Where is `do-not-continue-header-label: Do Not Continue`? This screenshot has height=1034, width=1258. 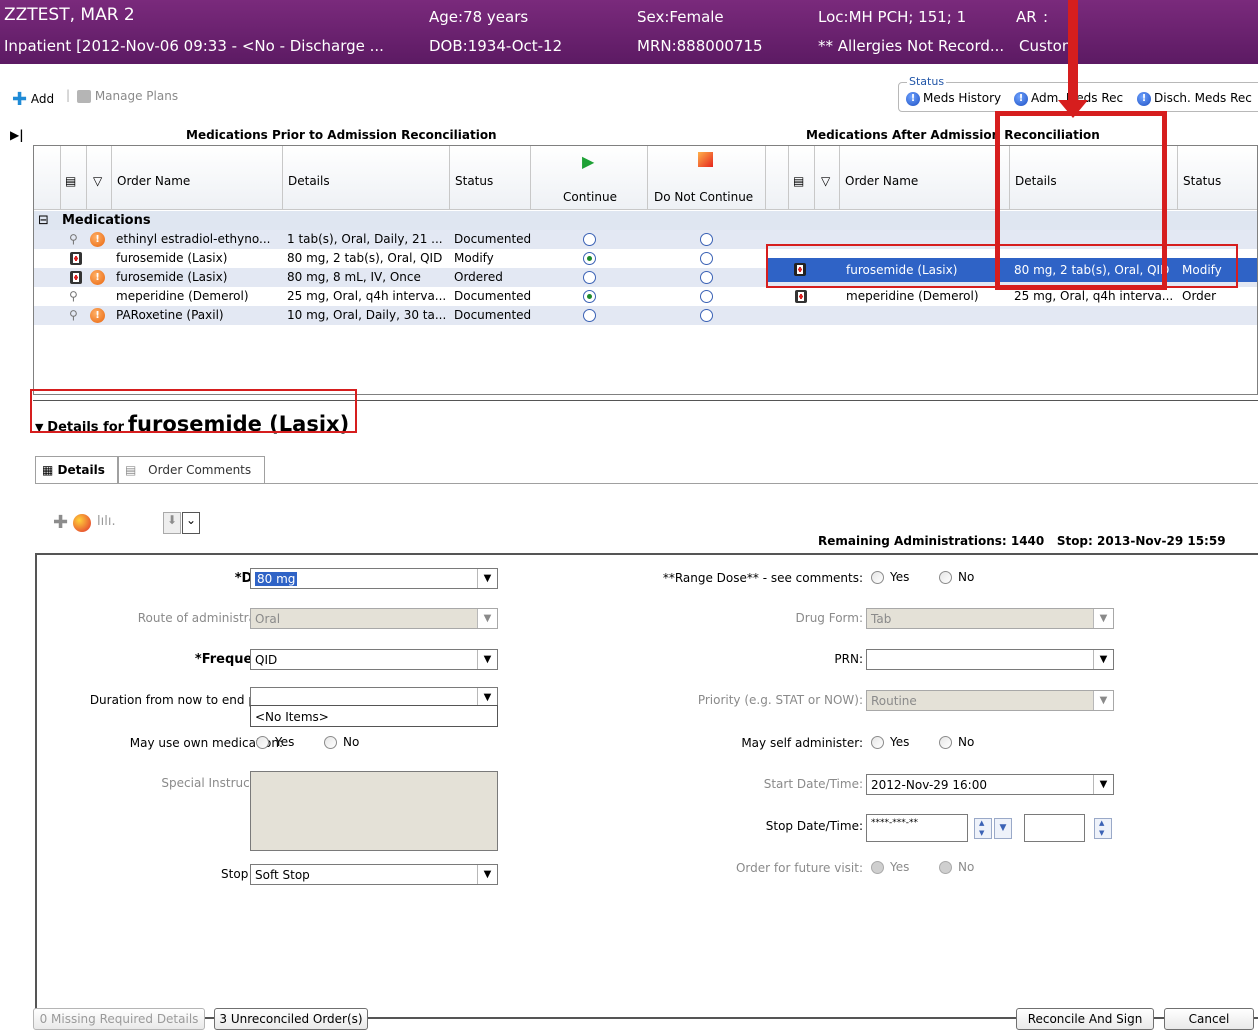
do-not-continue-header-label: Do Not Continue is located at coordinates (704, 197).